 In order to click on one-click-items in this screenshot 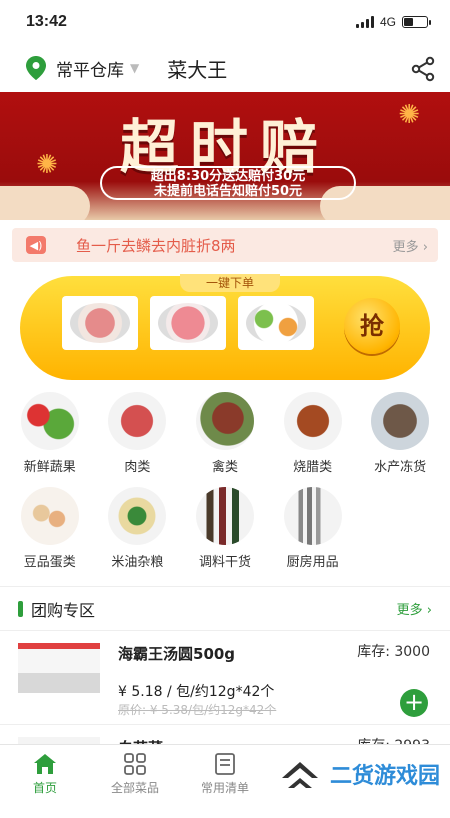, I will do `click(188, 323)`.